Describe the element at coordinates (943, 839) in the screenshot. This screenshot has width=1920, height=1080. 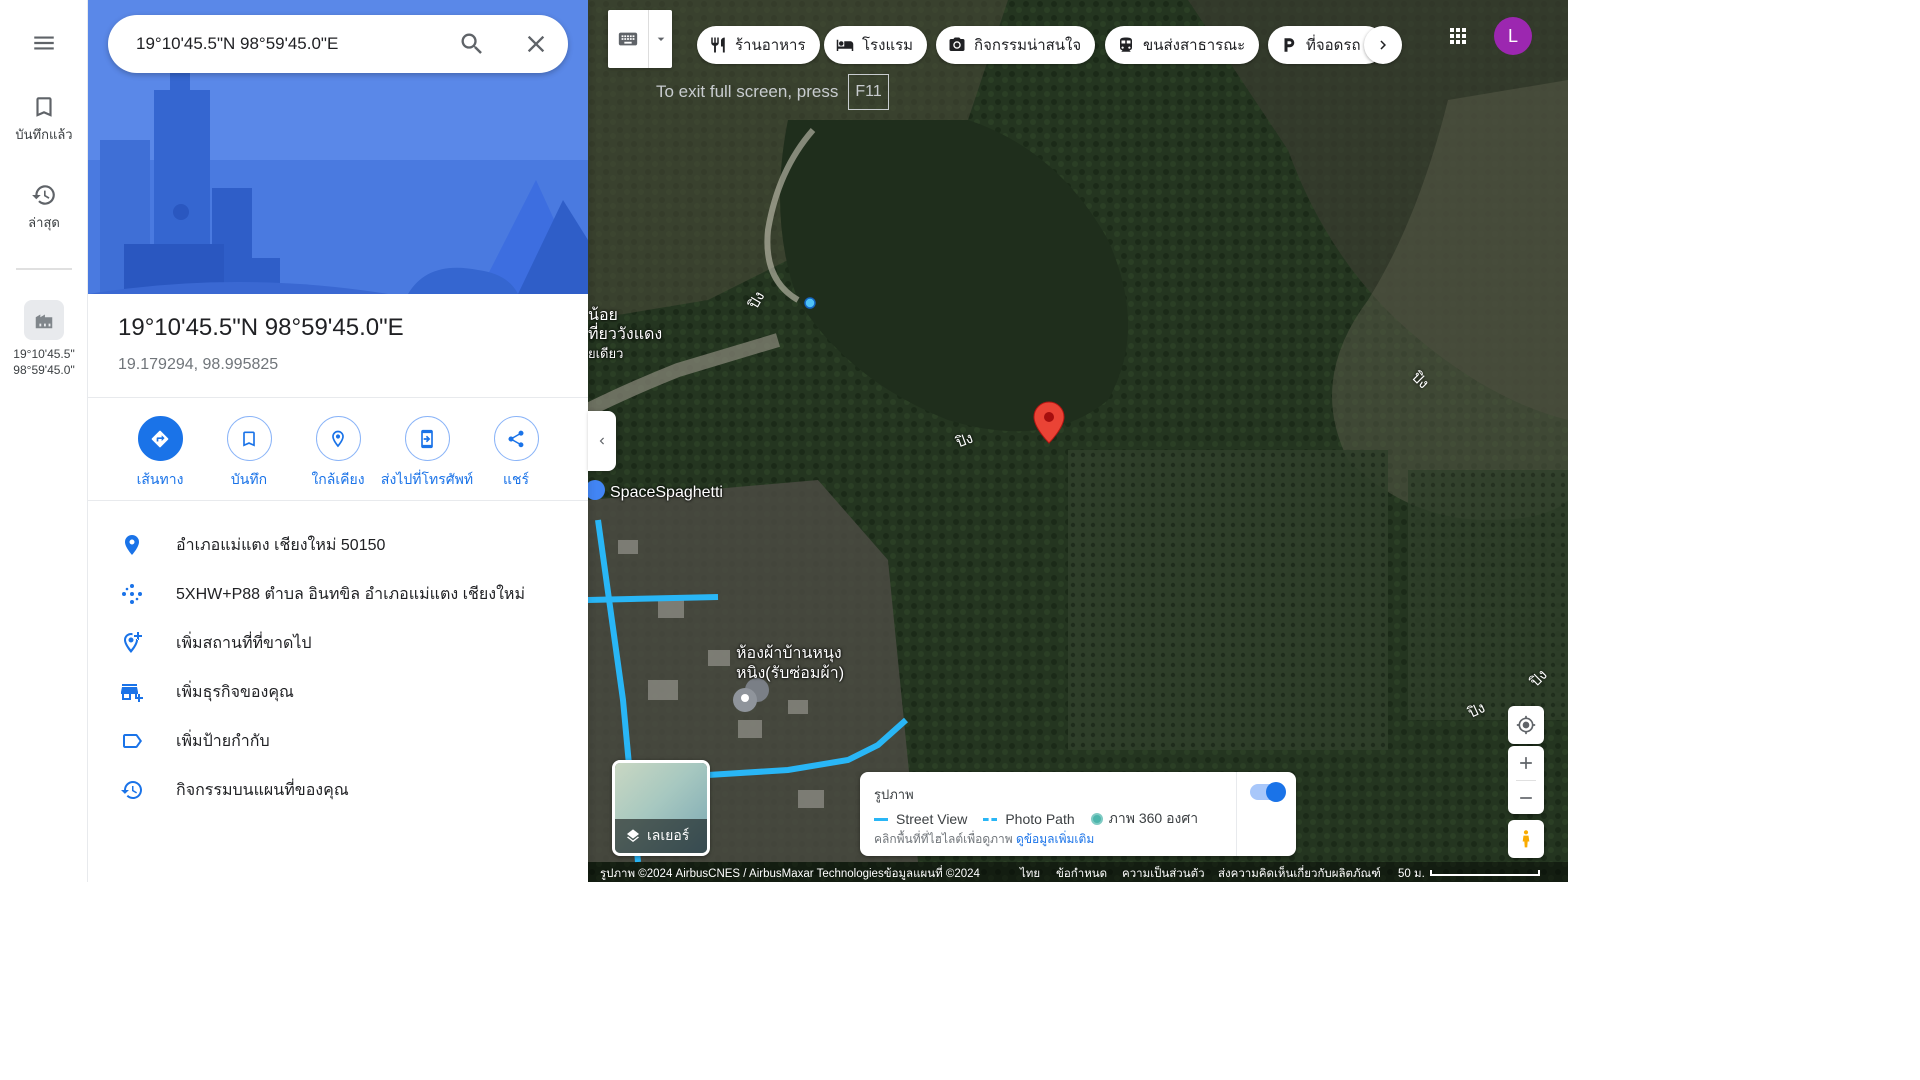
I see `legend-note-text: คลิกพื้นที่ที่ไฮไลต์เพื่อดูภาพ` at that location.